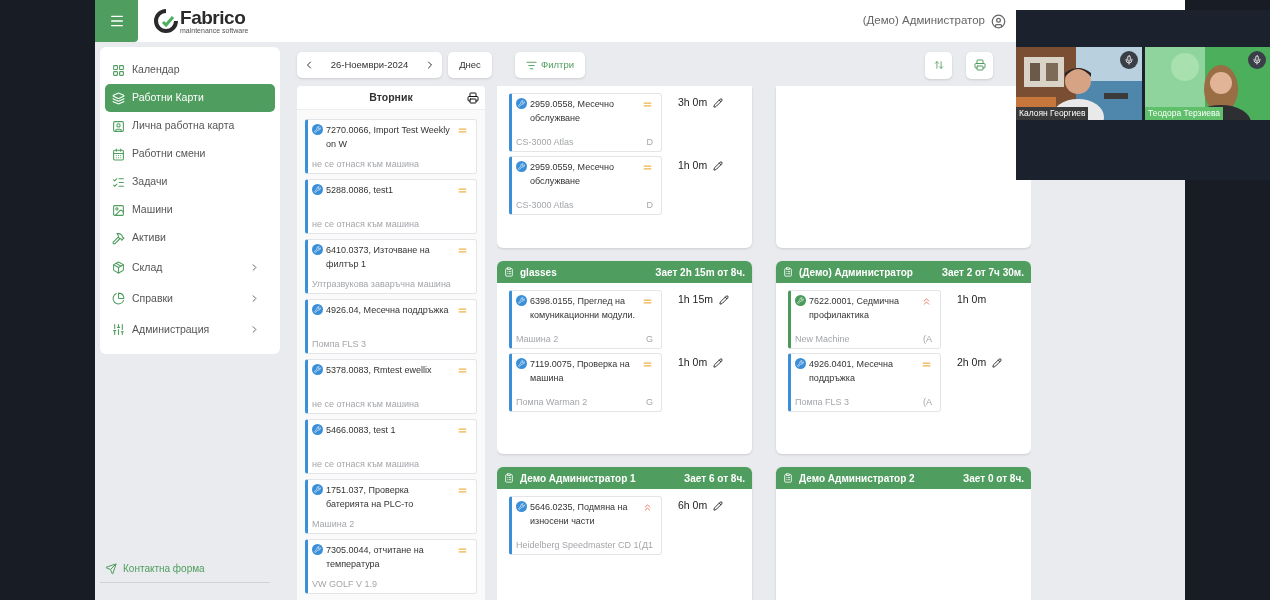 The height and width of the screenshot is (600, 1270). What do you see at coordinates (369, 64) in the screenshot?
I see `date-label: 26-Ноември-2024` at bounding box center [369, 64].